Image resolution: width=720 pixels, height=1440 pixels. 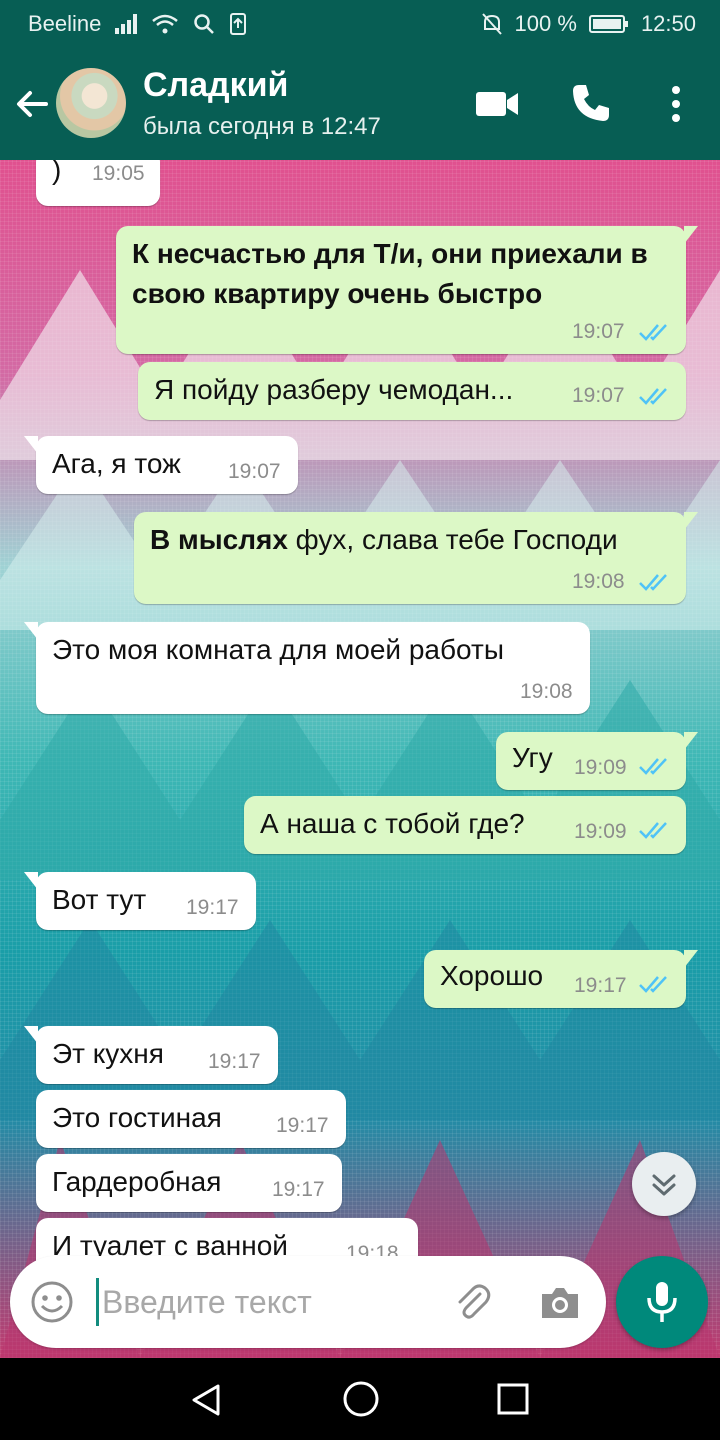 I want to click on message-time: 19:05, so click(x=118, y=173).